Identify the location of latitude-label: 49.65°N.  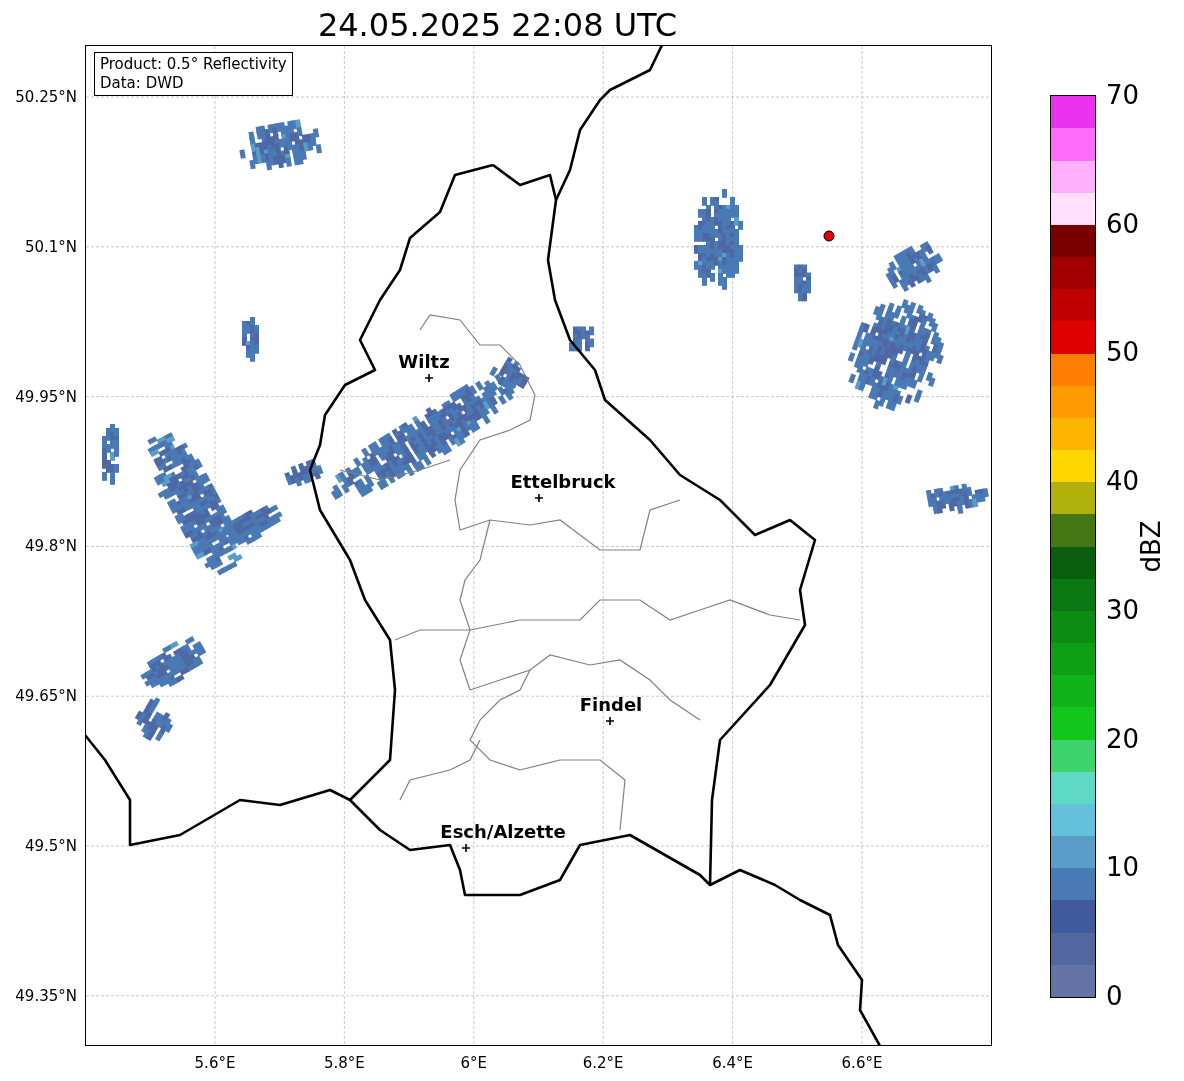
(46, 696).